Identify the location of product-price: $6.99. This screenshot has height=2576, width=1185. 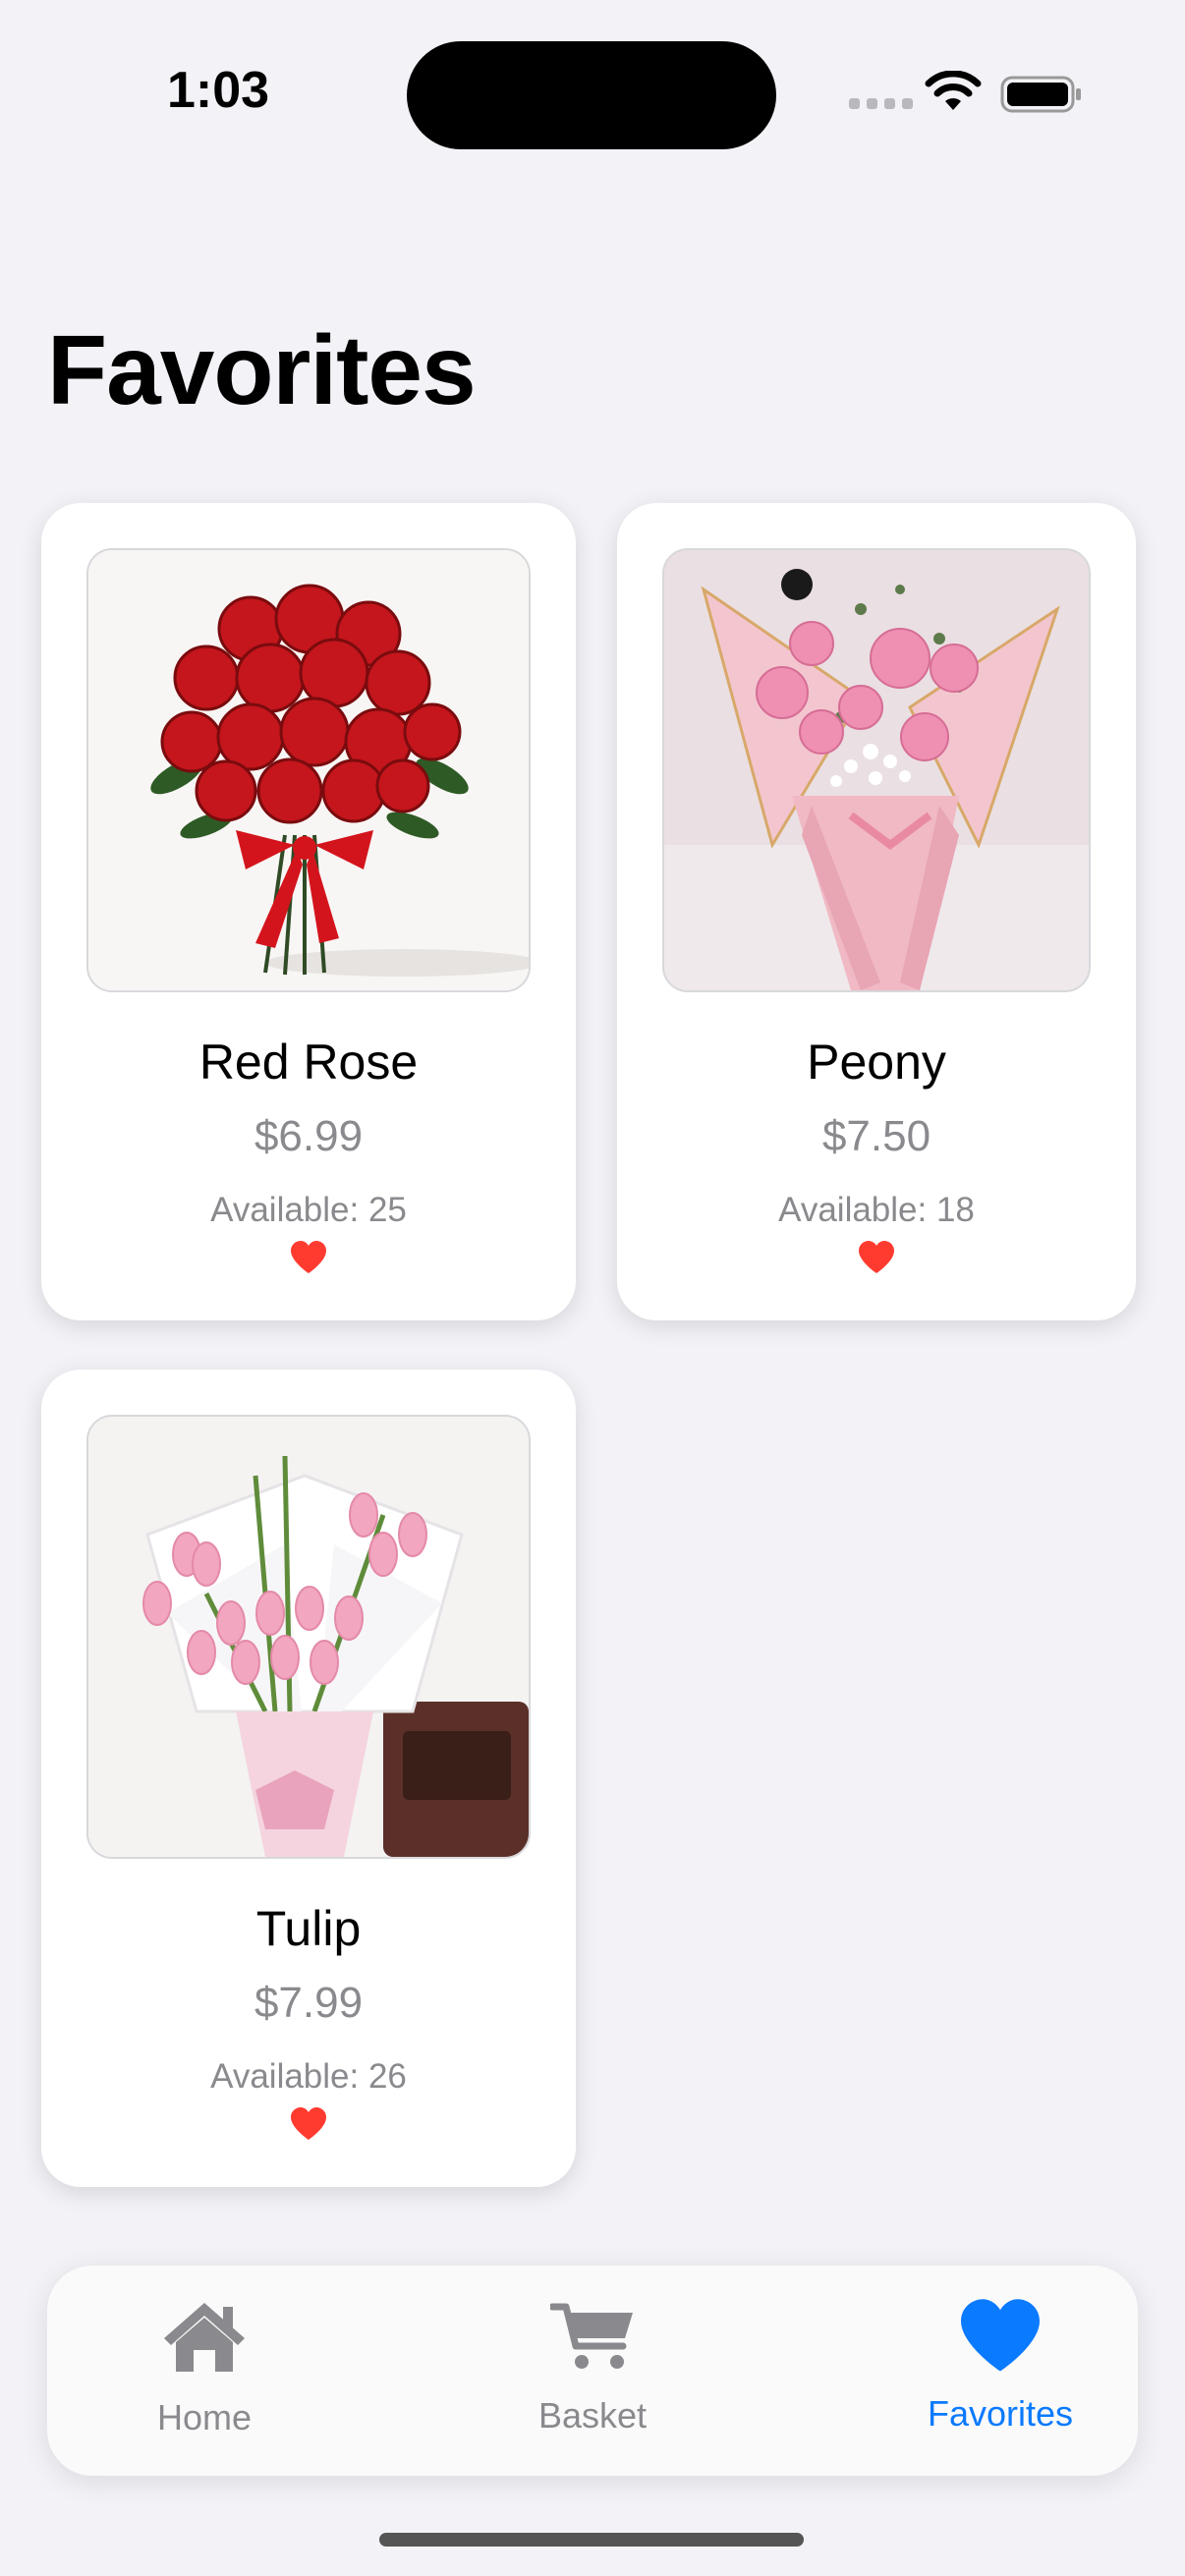
(309, 1136).